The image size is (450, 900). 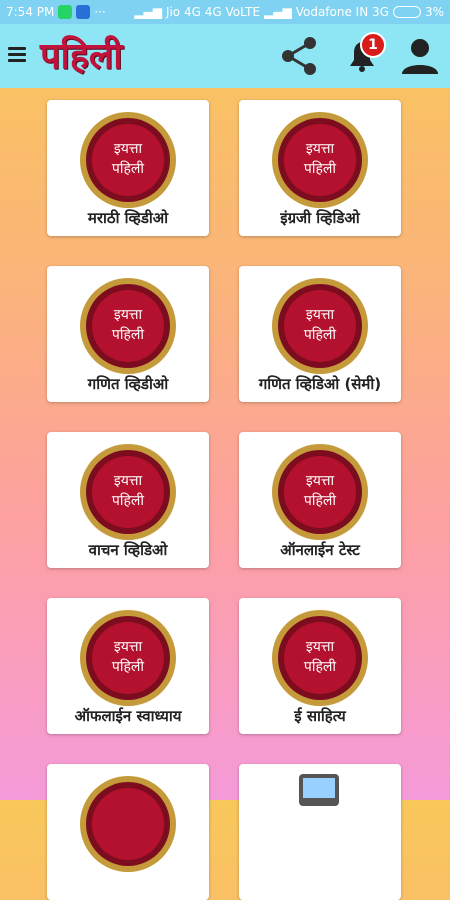 I want to click on card-label: मराठी व्हिडीओ, so click(x=128, y=218).